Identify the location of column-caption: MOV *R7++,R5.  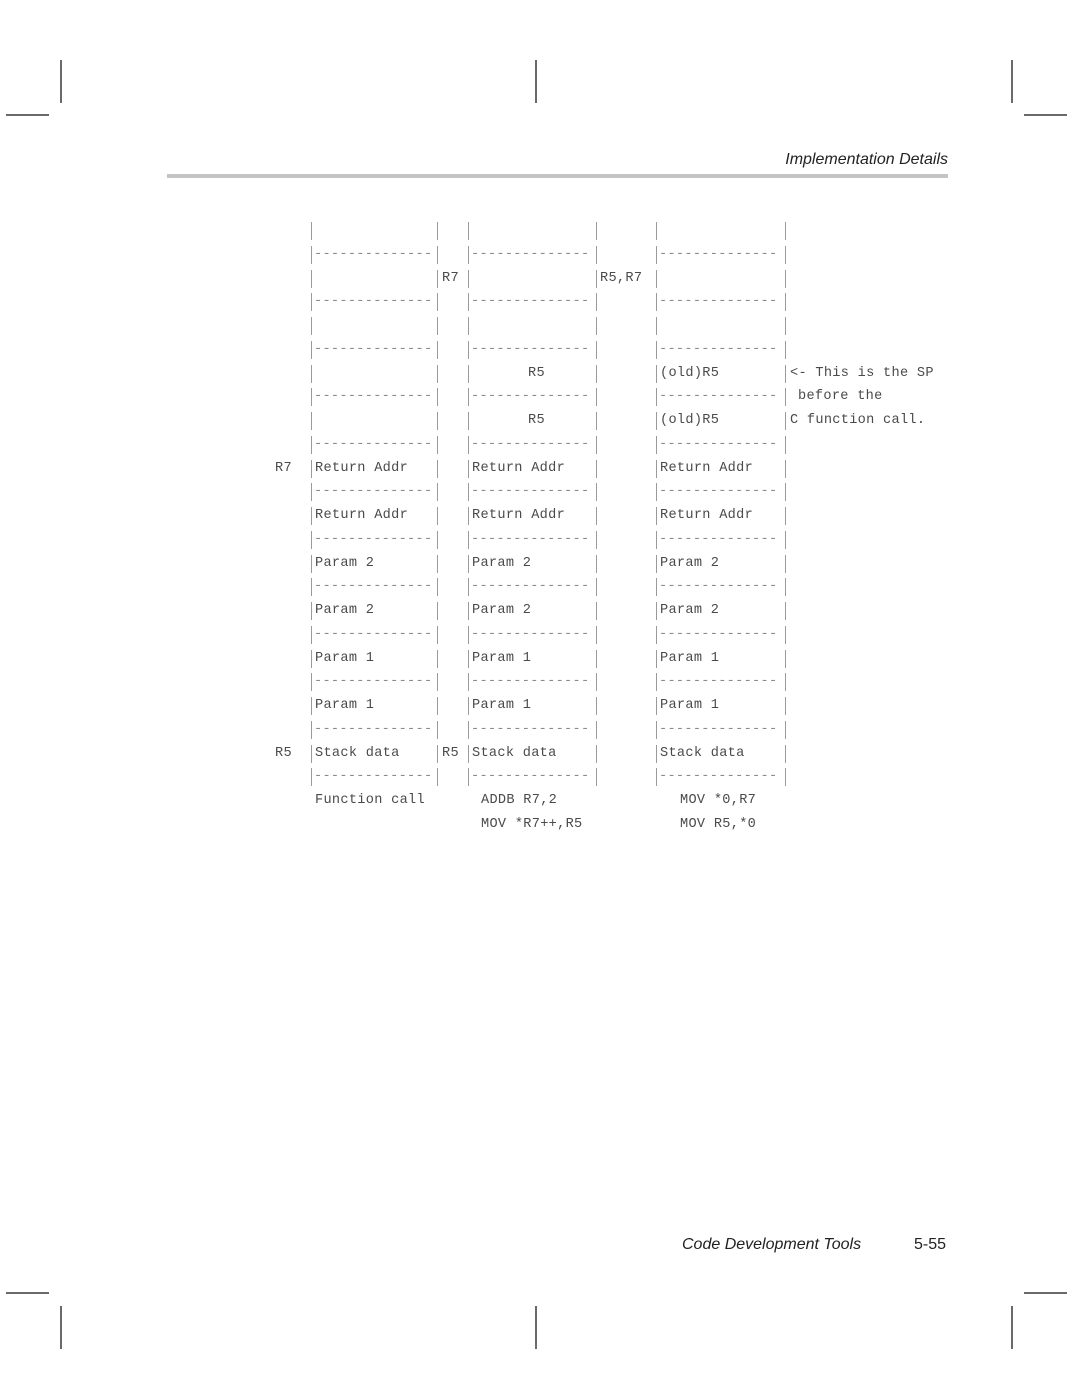
(532, 824).